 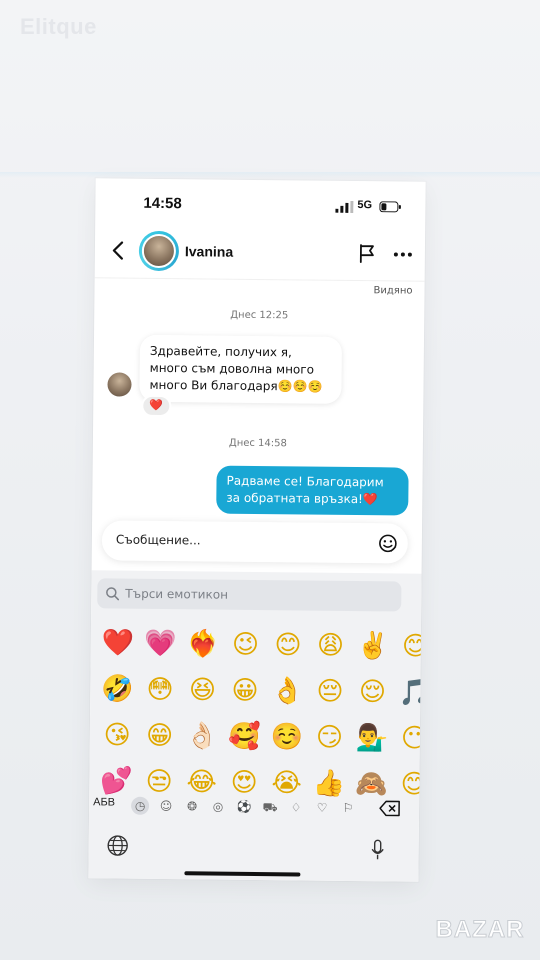 What do you see at coordinates (104, 802) in the screenshot?
I see `abc-keyboard-button: АБВ` at bounding box center [104, 802].